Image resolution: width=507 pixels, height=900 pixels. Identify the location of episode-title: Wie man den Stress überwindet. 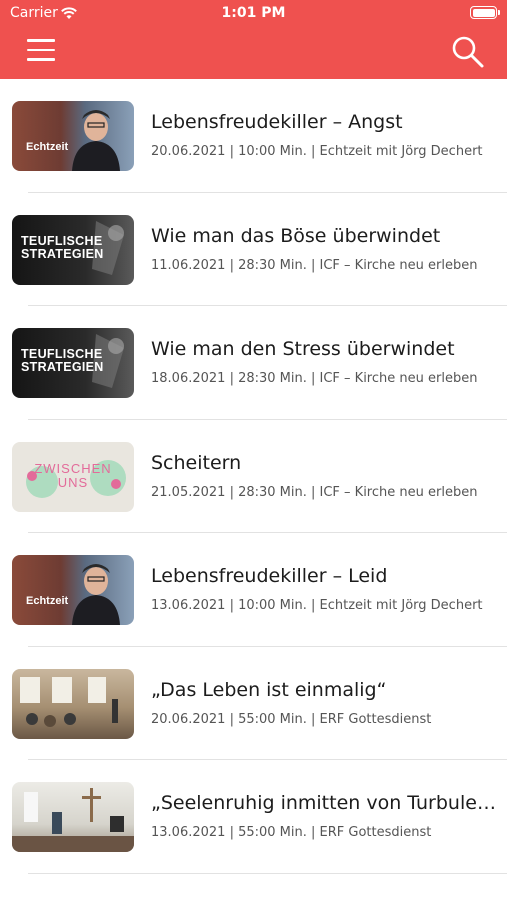
(303, 349).